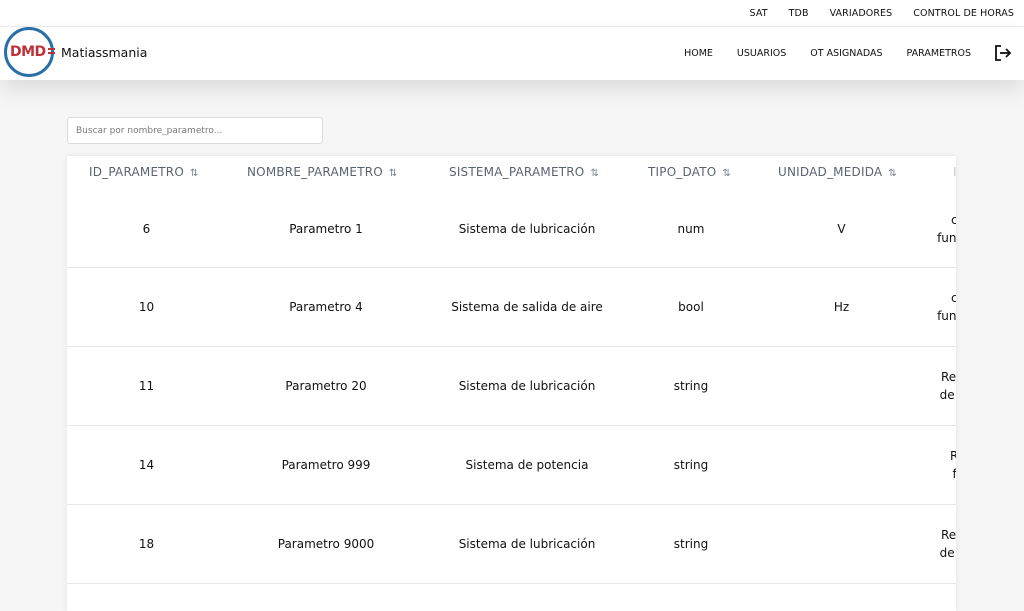 This screenshot has width=1024, height=611. What do you see at coordinates (51, 52) in the screenshot?
I see `logo-bars-icon` at bounding box center [51, 52].